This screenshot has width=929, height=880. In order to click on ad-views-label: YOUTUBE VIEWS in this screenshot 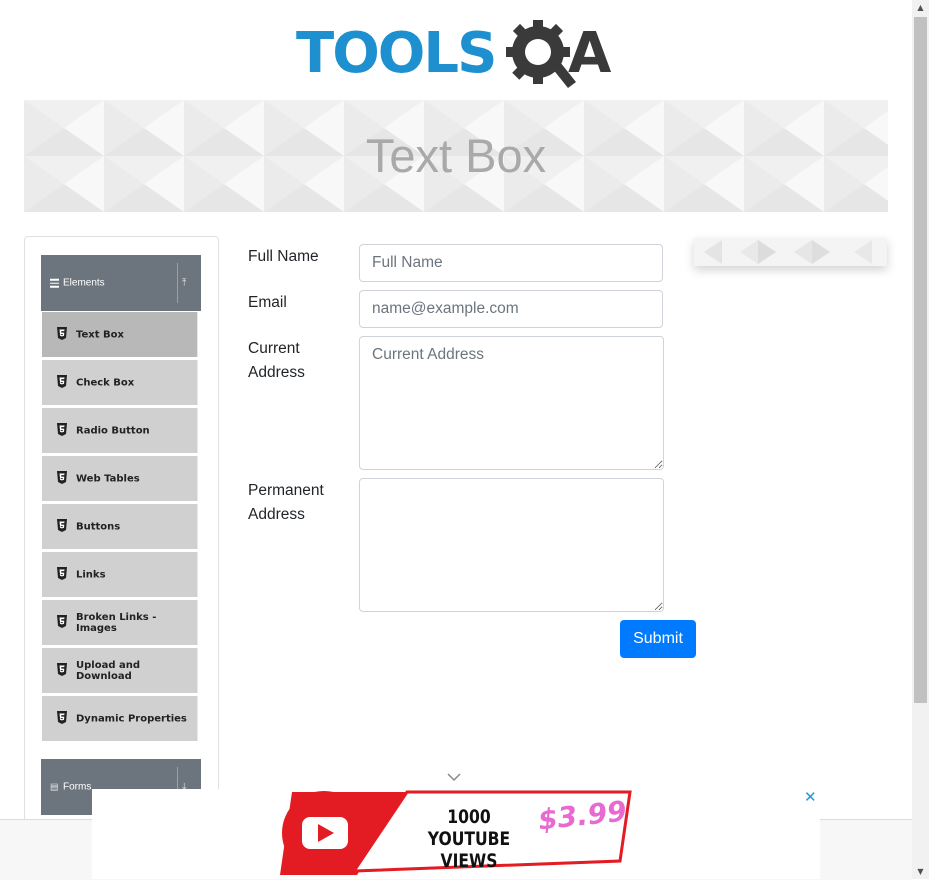, I will do `click(469, 850)`.